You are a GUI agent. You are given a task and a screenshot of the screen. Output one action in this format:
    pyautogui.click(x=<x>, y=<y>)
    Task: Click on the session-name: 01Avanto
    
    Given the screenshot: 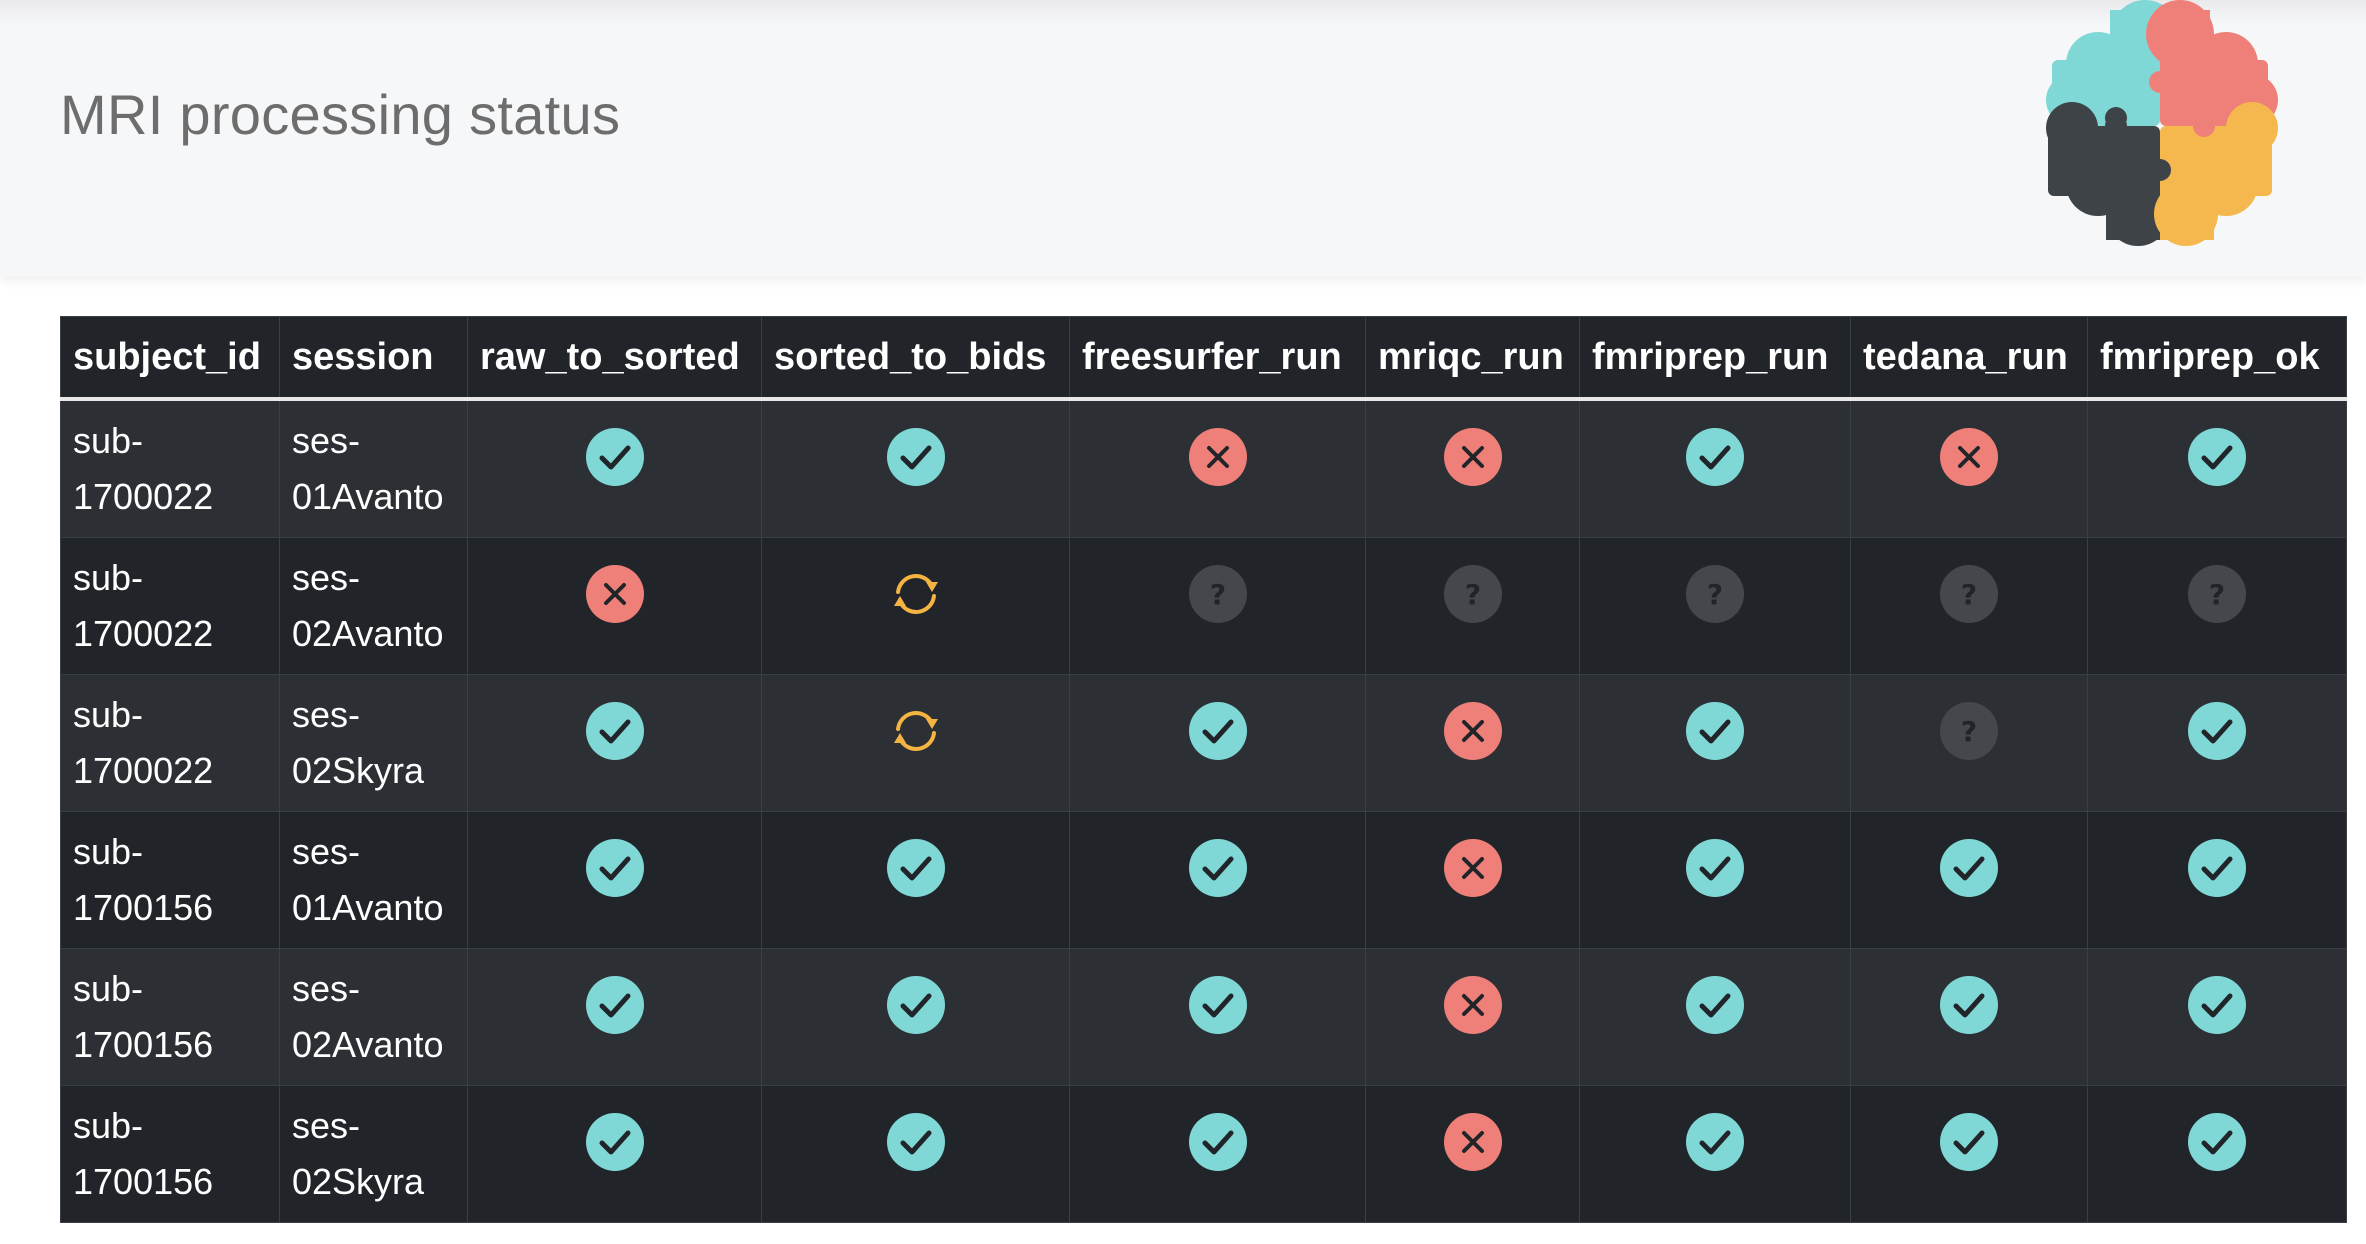 What is the action you would take?
    pyautogui.click(x=368, y=496)
    